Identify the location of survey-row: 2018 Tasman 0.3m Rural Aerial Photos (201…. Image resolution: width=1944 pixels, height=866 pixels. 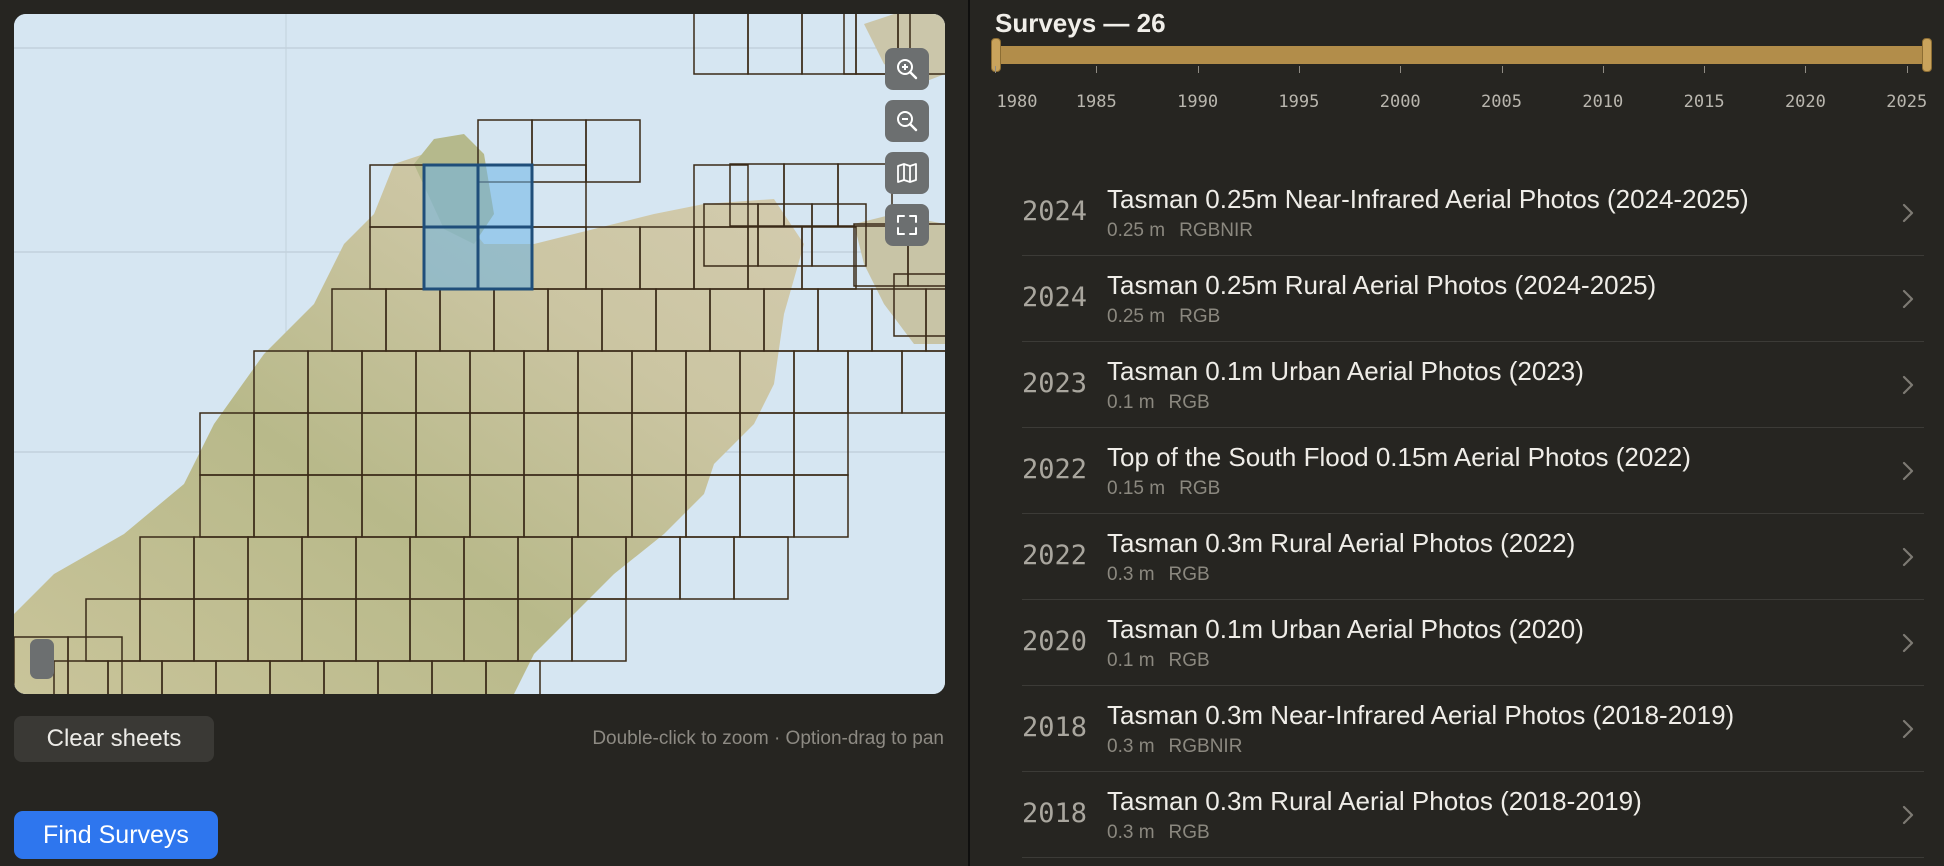
(1473, 815).